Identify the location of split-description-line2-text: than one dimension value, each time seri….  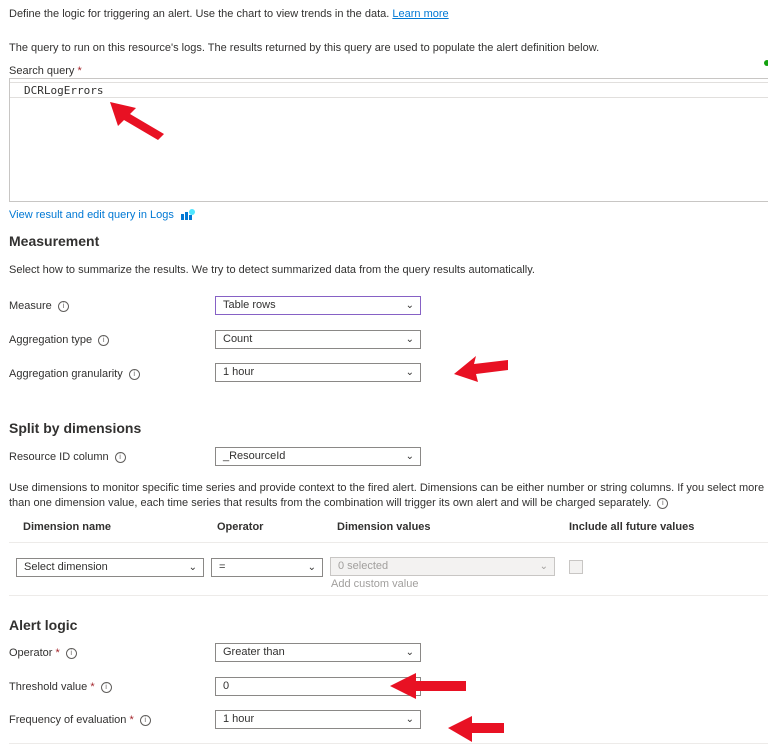
(330, 503).